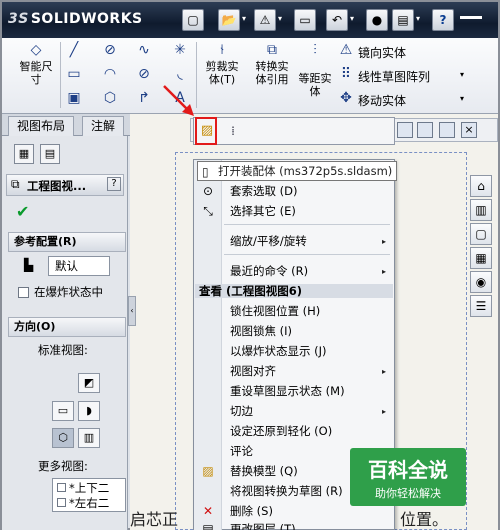 The image size is (500, 530). Describe the element at coordinates (281, 431) in the screenshot. I see `menu-item-set-resolved-lightweight: 设定还原到轻化 (O)` at that location.